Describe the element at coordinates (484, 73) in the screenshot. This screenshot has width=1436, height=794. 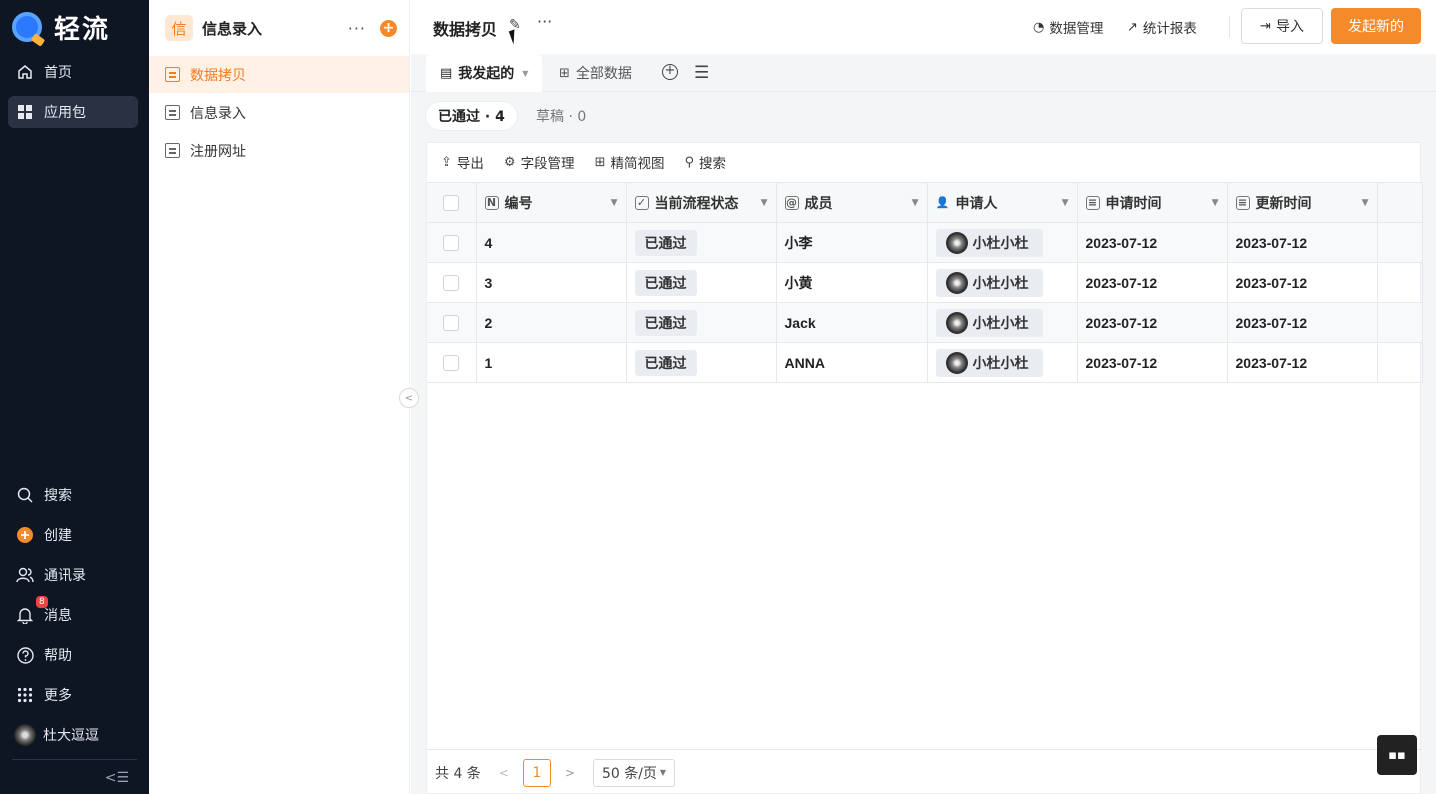
I see `tab-my-submissions: ▤ 我发起的 ▼` at that location.